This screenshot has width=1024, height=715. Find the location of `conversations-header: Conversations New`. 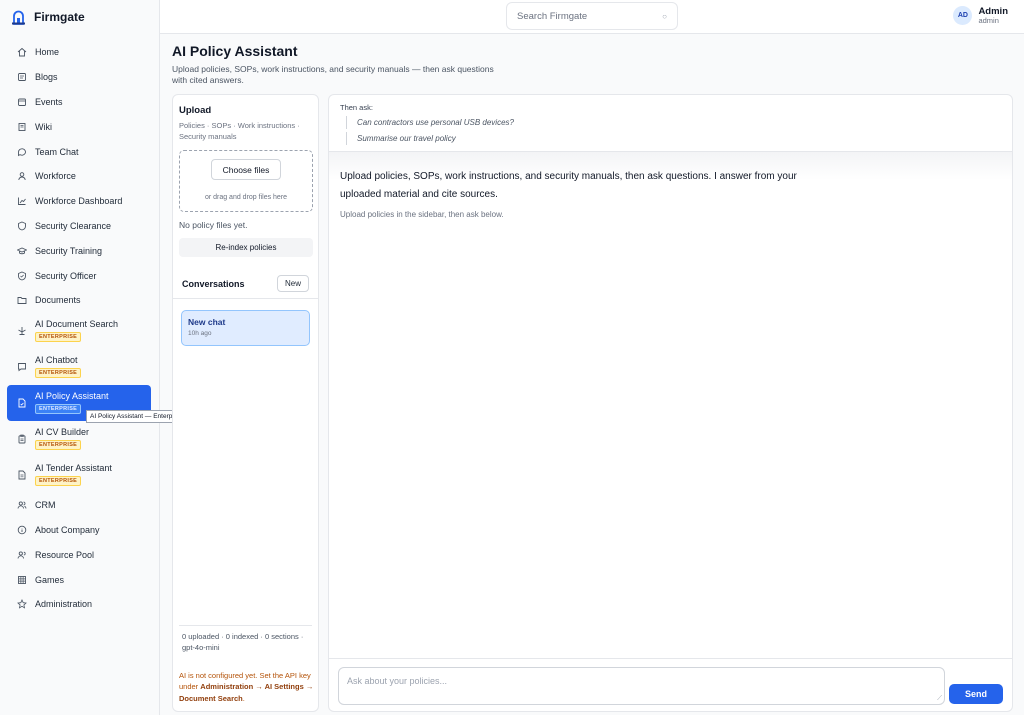

conversations-header: Conversations New is located at coordinates (245, 286).